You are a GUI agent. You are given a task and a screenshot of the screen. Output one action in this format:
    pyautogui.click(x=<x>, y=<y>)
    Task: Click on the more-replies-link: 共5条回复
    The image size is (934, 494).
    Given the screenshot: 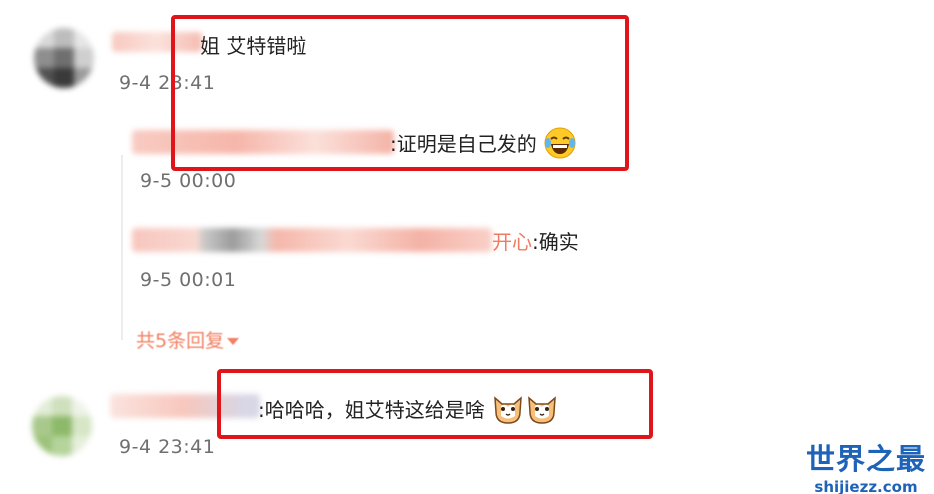 What is the action you would take?
    pyautogui.click(x=188, y=339)
    